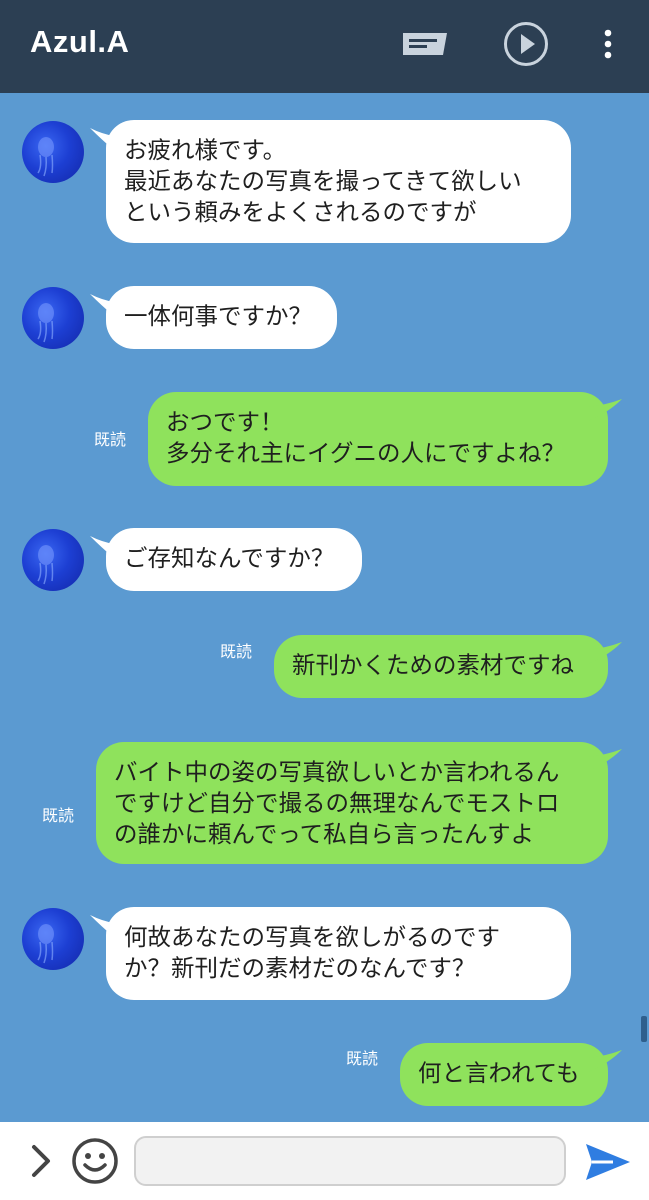 This screenshot has width=649, height=1200. What do you see at coordinates (324, 46) in the screenshot?
I see `chat-header: Azul.A` at bounding box center [324, 46].